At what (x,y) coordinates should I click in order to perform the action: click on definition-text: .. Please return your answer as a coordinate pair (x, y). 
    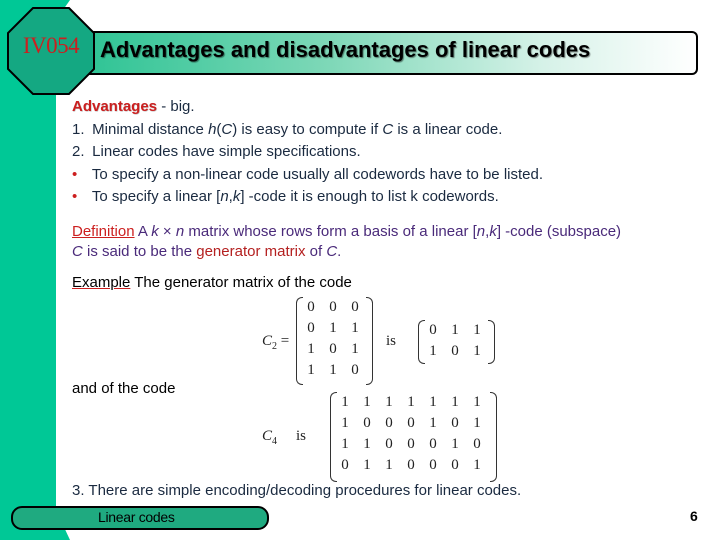
    Looking at the image, I should click on (339, 251).